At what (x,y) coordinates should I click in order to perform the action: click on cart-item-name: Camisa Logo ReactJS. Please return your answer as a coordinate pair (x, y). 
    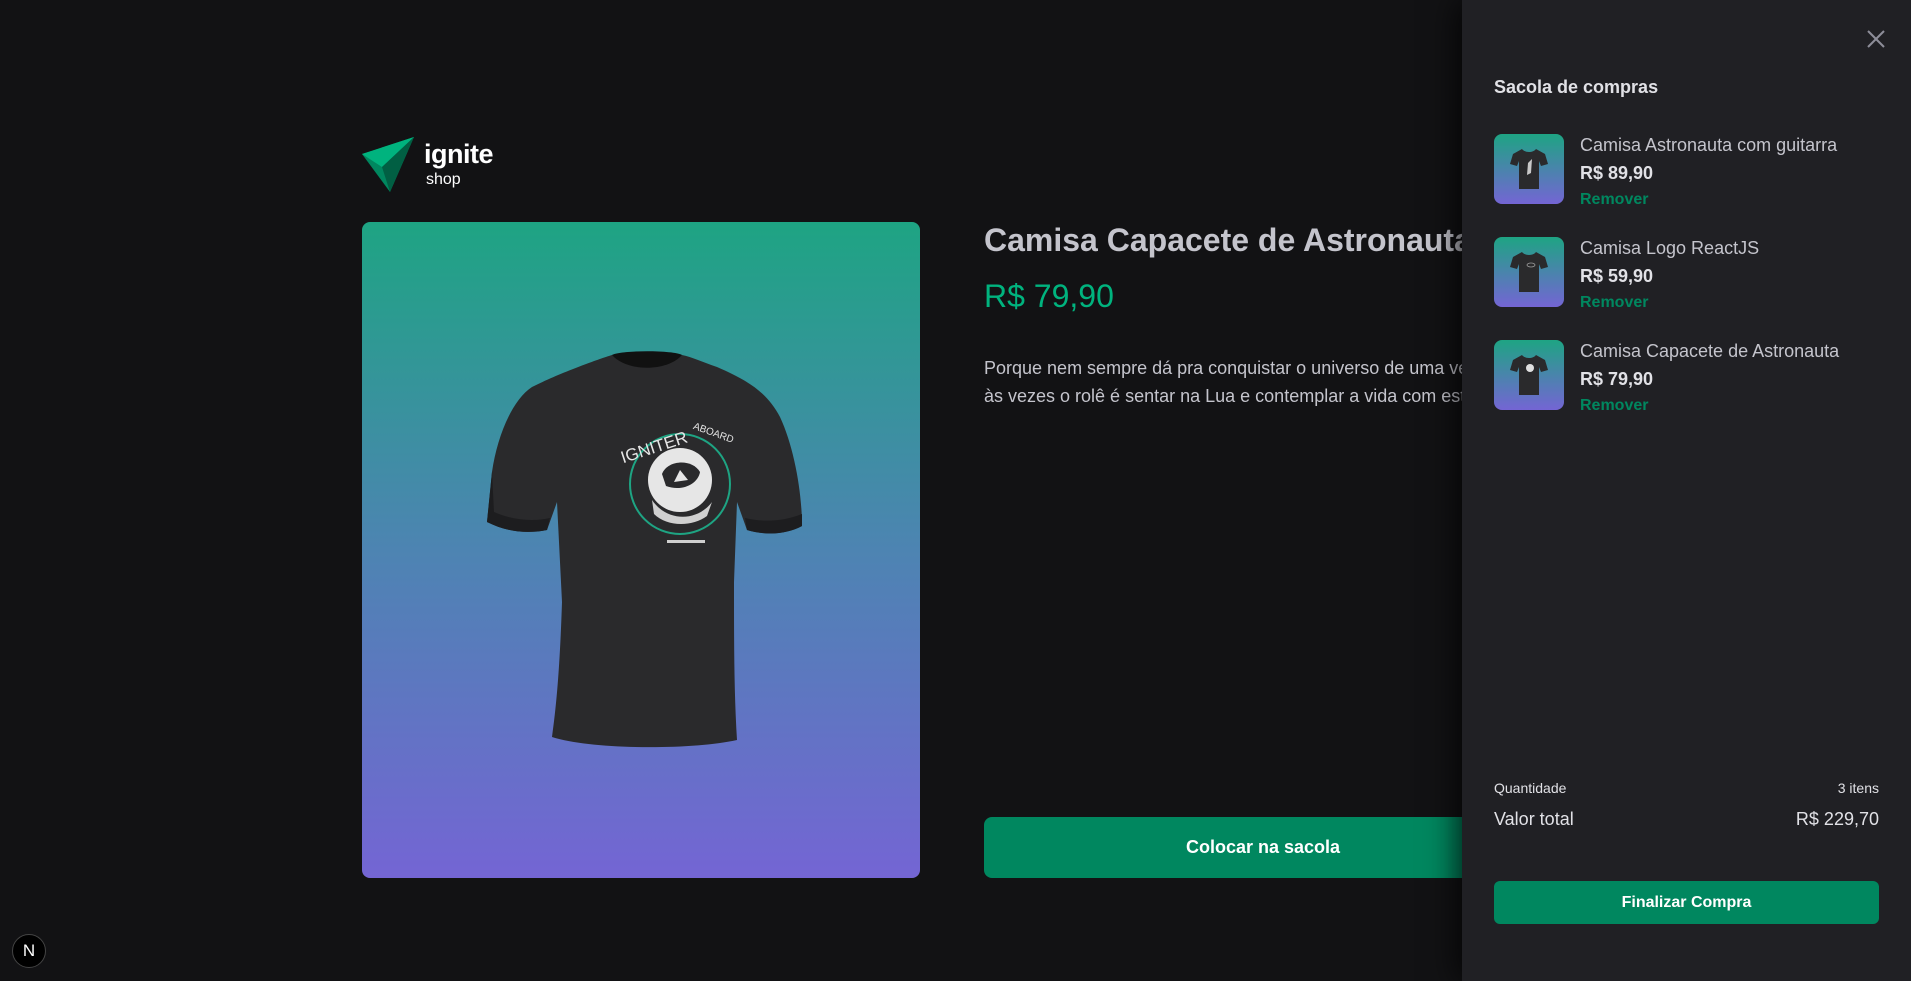
    Looking at the image, I should click on (1670, 248).